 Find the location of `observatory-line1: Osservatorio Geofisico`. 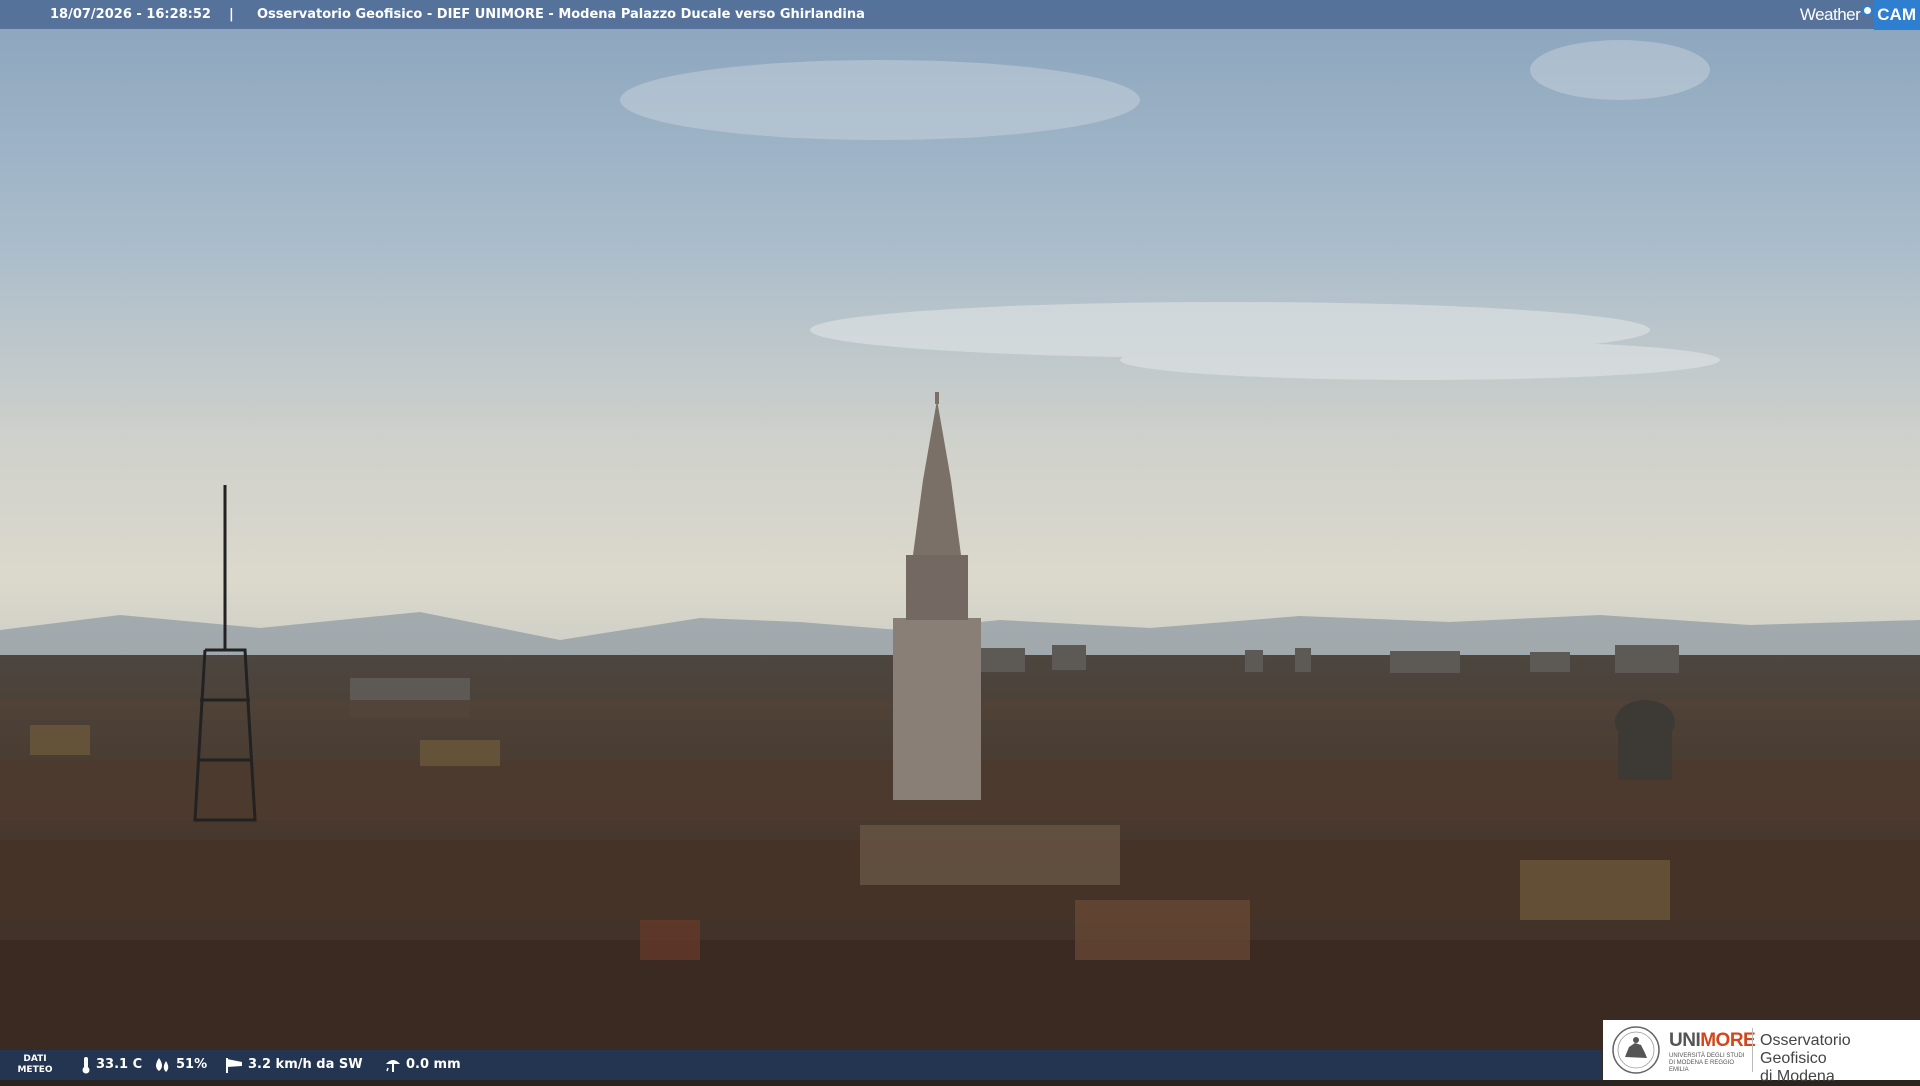

observatory-line1: Osservatorio Geofisico is located at coordinates (1805, 1049).